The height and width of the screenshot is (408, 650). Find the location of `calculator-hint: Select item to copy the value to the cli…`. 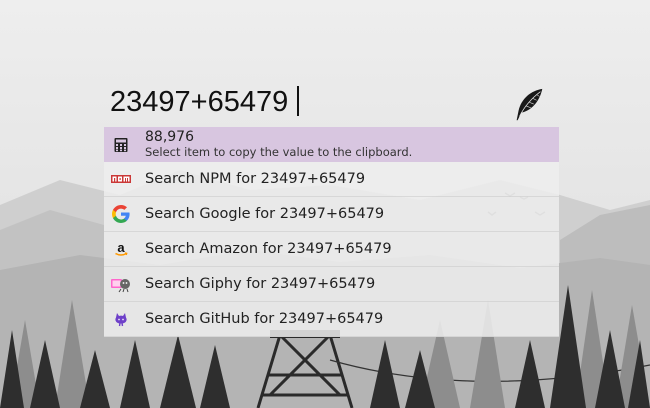

calculator-hint: Select item to copy the value to the cli… is located at coordinates (279, 152).